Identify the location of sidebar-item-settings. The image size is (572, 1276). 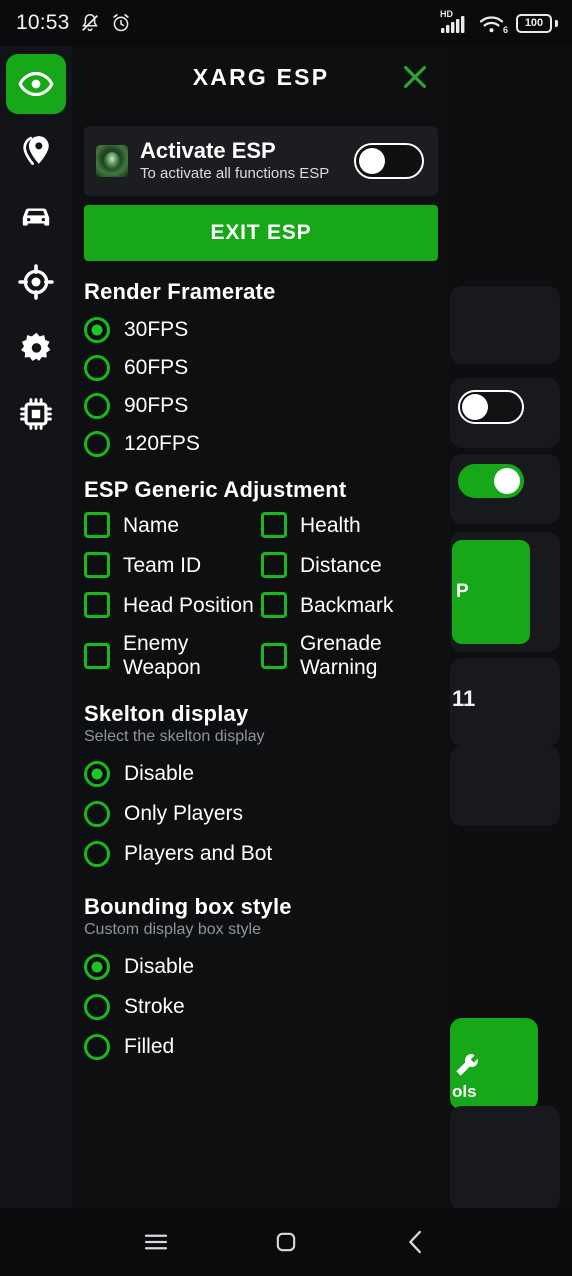
(36, 348).